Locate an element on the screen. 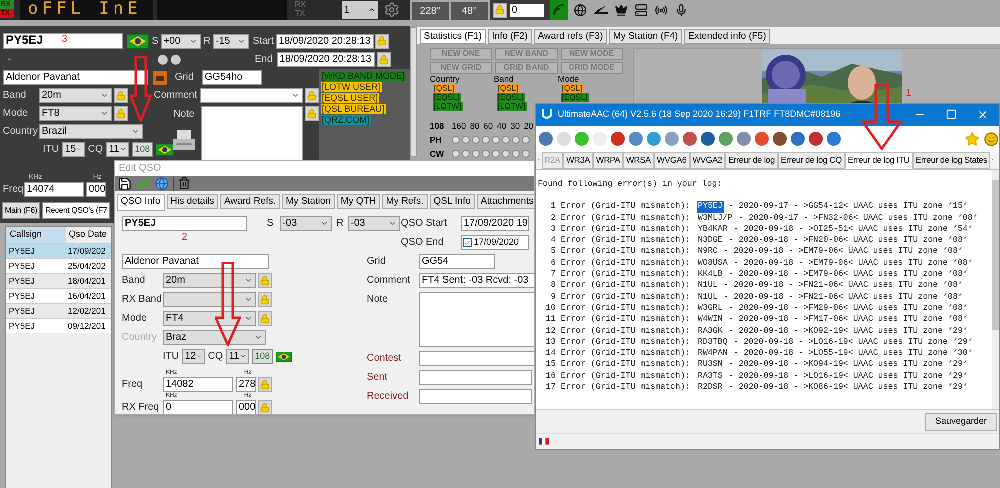 The image size is (1000, 488). tab: WVGA6 is located at coordinates (672, 160).